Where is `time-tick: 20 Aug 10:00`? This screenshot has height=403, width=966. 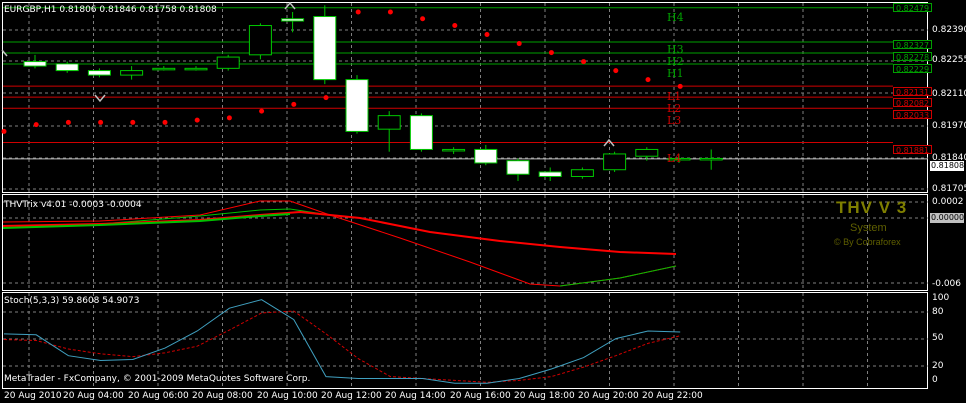 time-tick: 20 Aug 10:00 is located at coordinates (287, 396).